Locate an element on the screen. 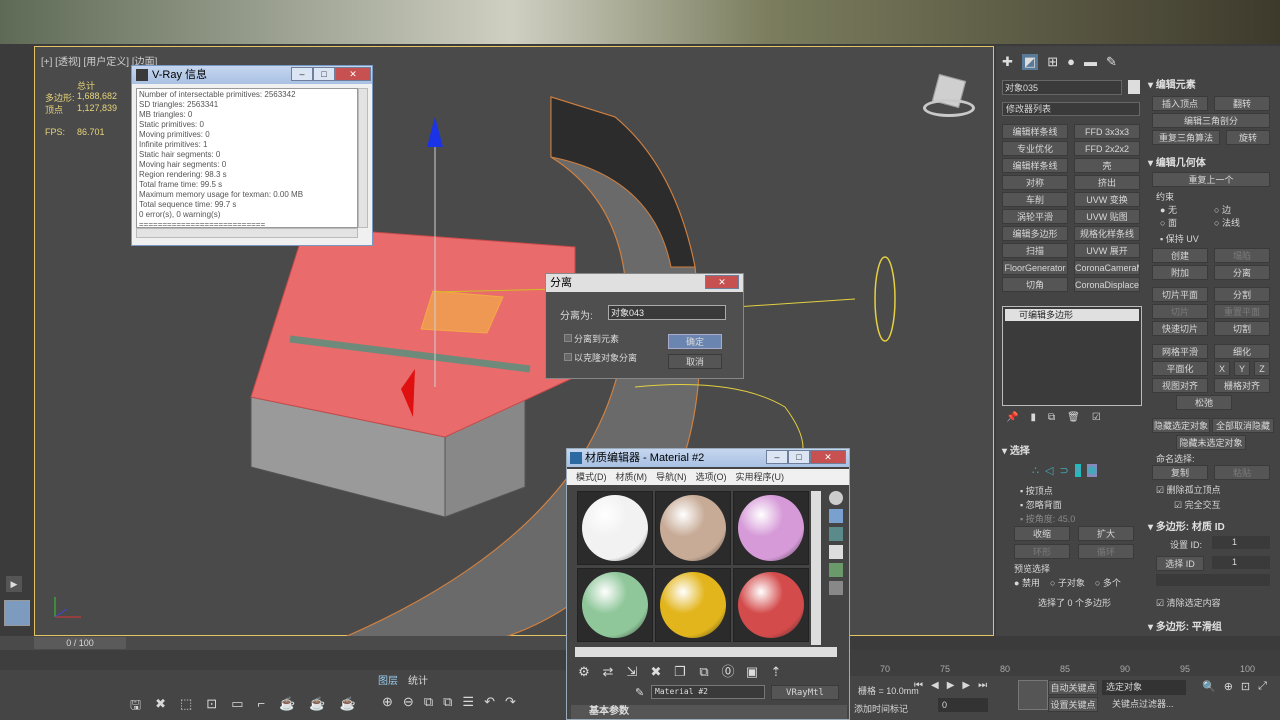  collapse-button: 塌陷 is located at coordinates (1242, 255).